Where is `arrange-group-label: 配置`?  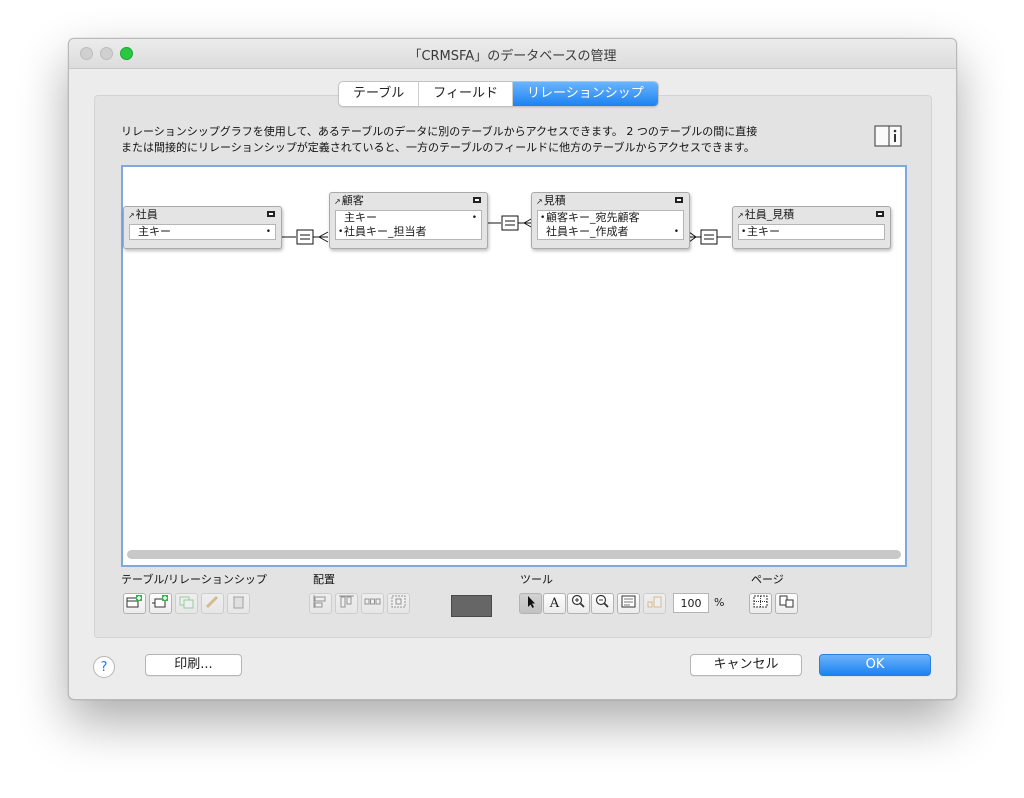
arrange-group-label: 配置 is located at coordinates (324, 579).